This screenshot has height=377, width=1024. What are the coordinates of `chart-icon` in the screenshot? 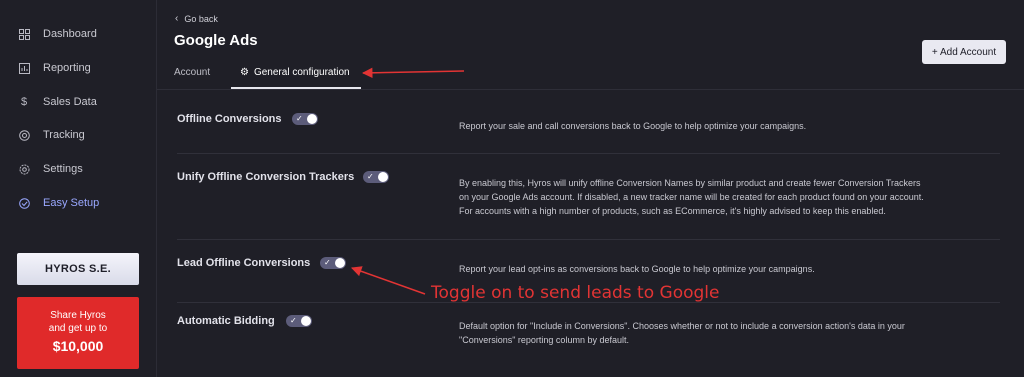 It's located at (24, 68).